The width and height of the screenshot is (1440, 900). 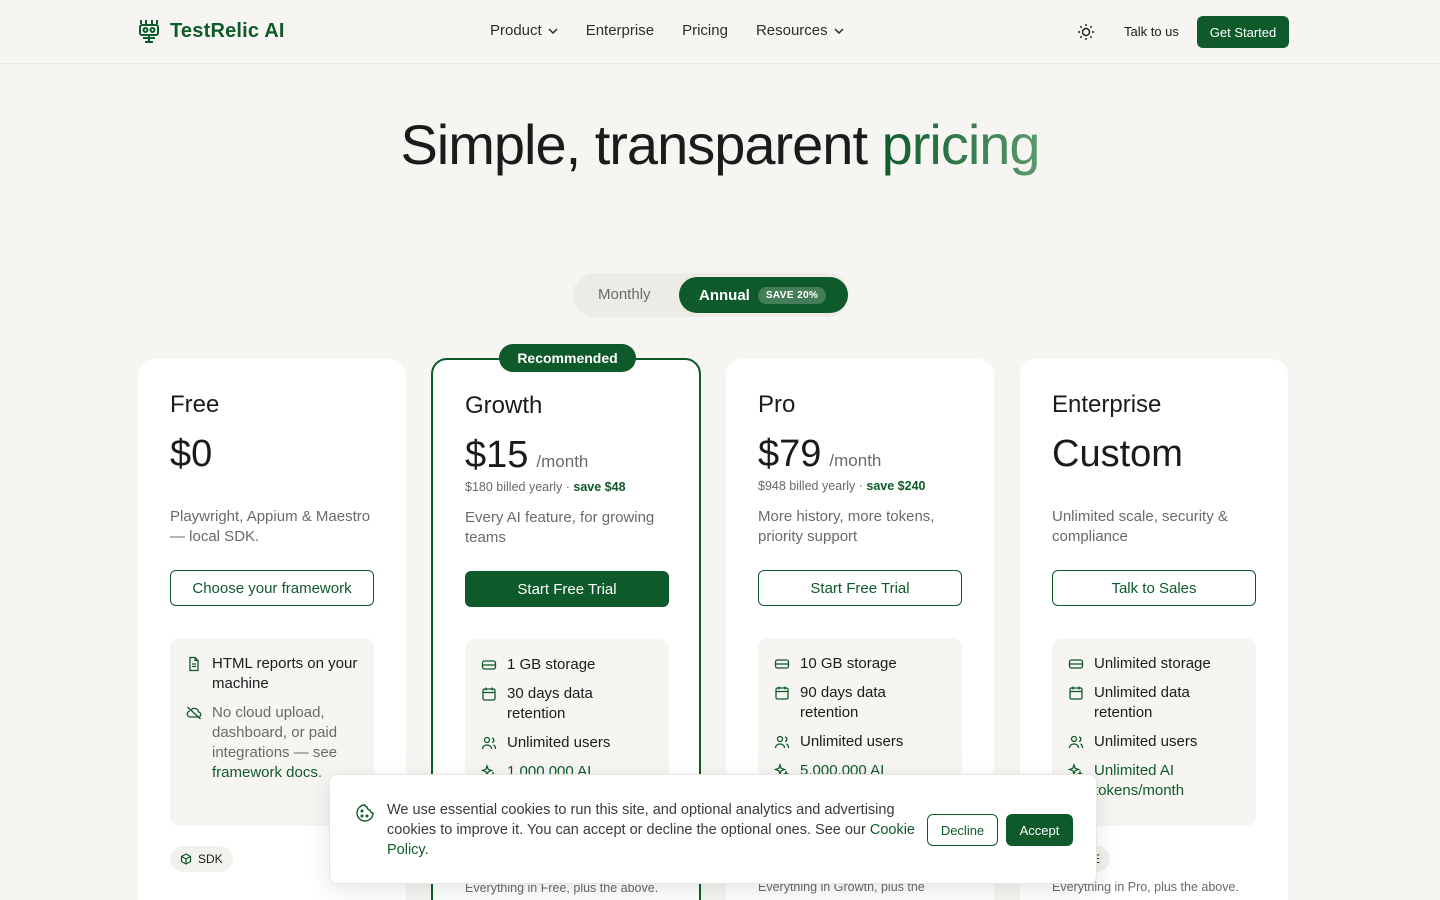 I want to click on recommended-badge: Recommended, so click(x=567, y=358).